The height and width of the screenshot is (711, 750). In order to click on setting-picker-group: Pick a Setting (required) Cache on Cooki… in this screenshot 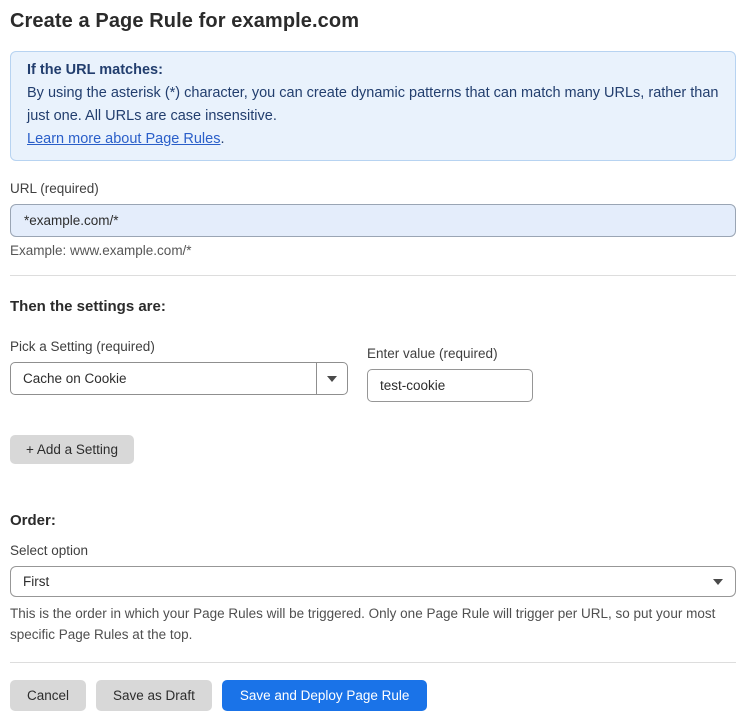, I will do `click(179, 370)`.